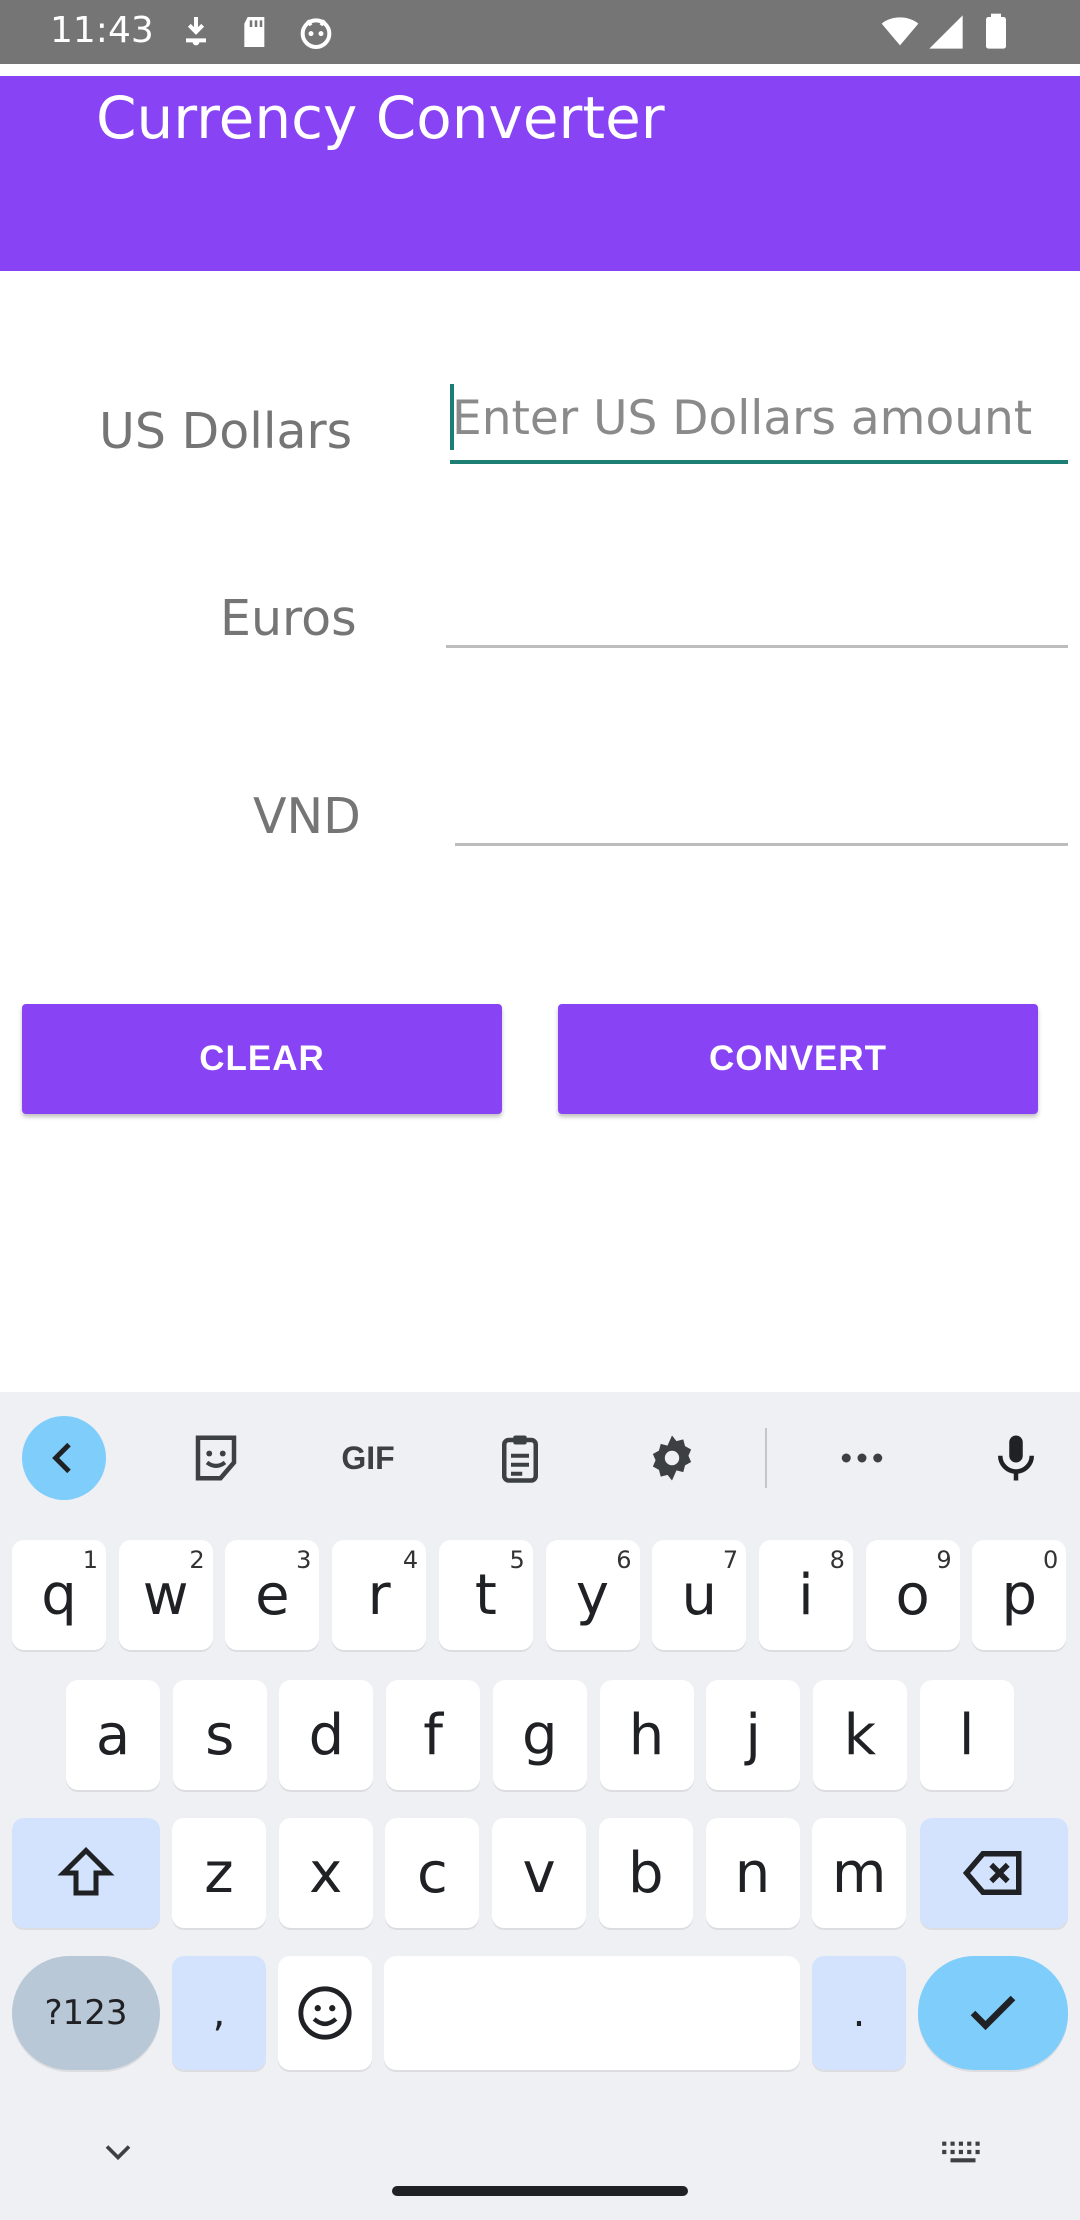  I want to click on key-label: w, so click(165, 1595).